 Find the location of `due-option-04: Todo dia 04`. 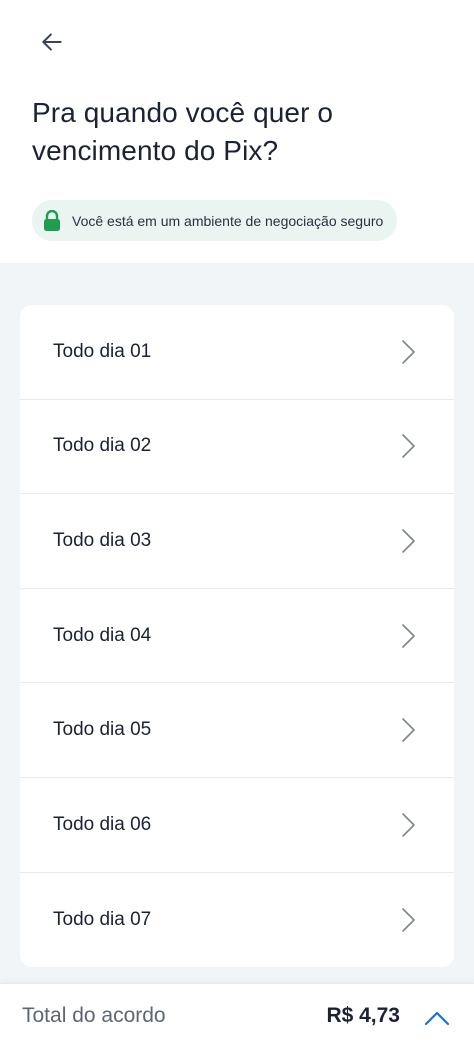

due-option-04: Todo dia 04 is located at coordinates (237, 636).